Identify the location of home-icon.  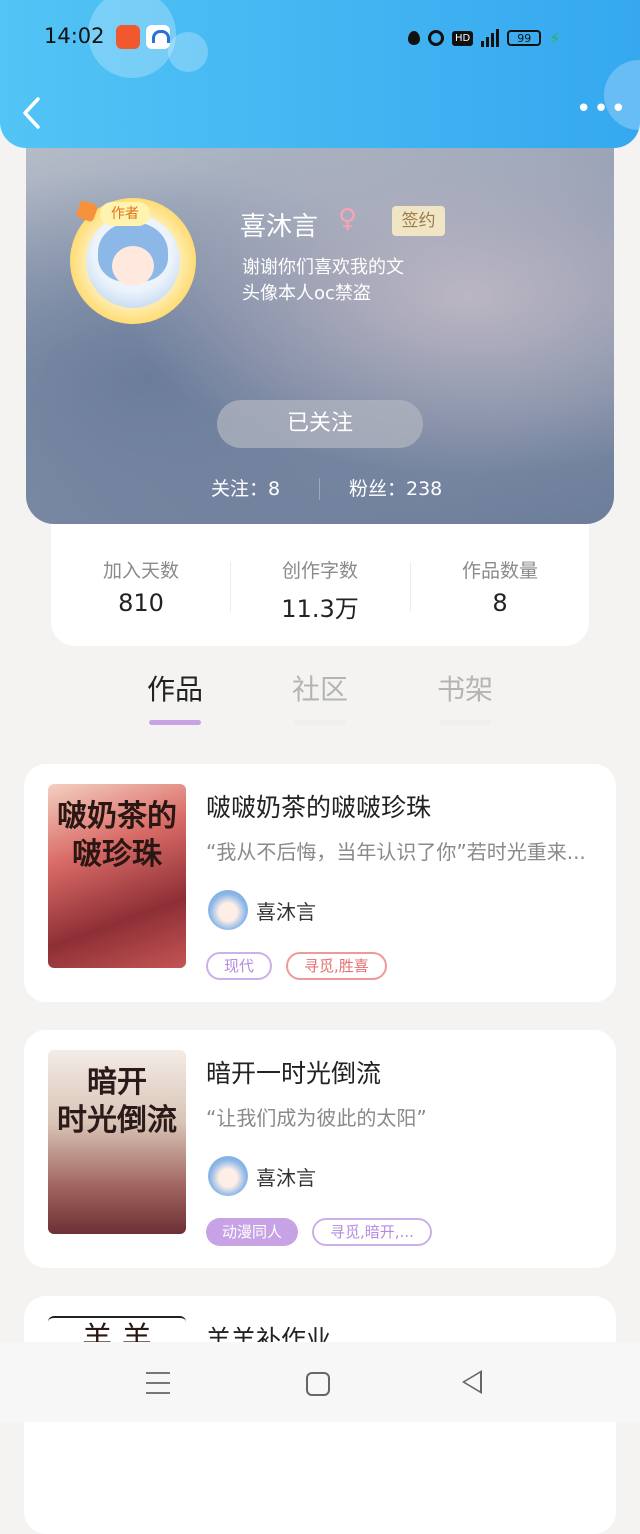
(318, 1384).